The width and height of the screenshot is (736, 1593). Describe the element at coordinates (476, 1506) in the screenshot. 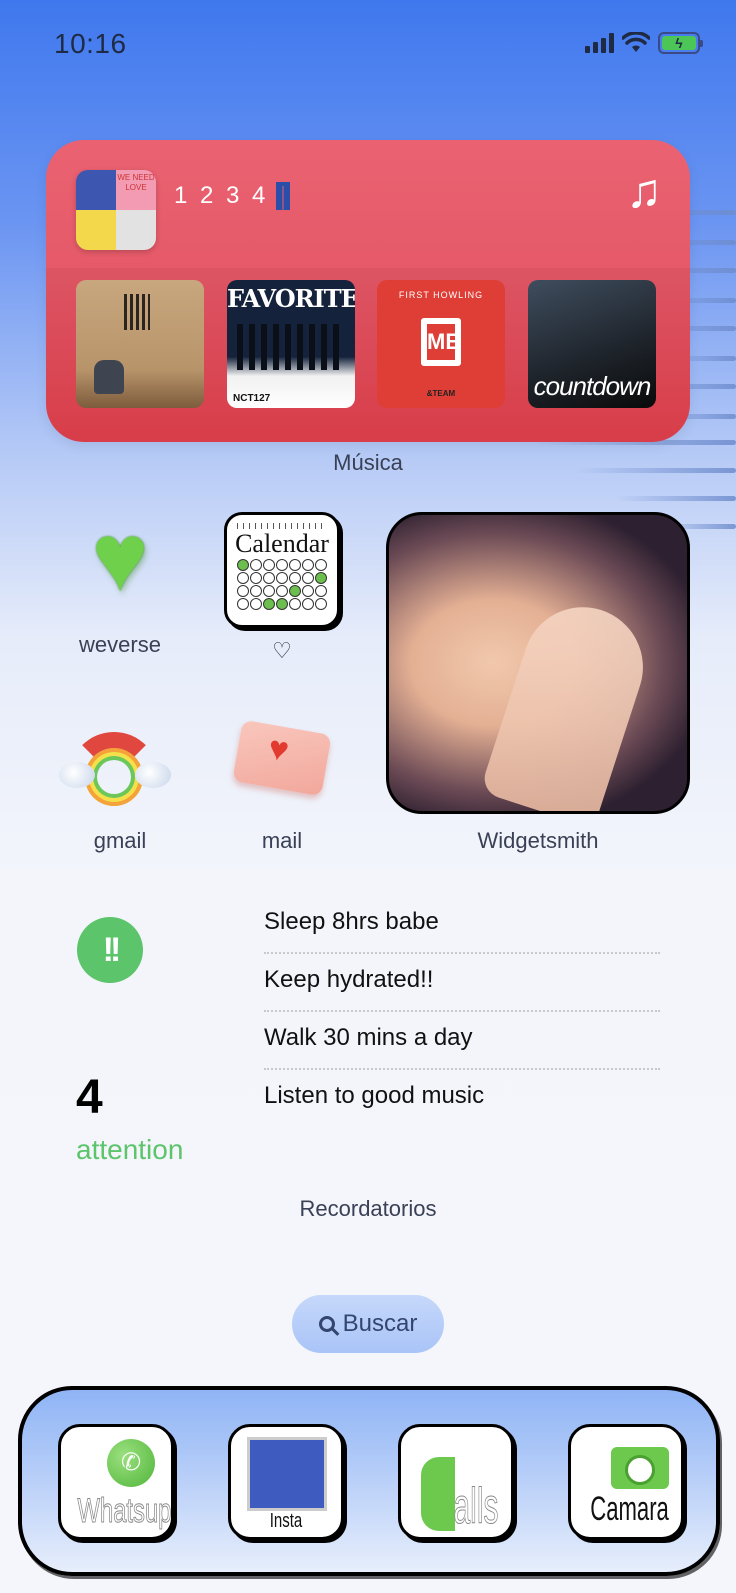

I see `dock-app-label: alls` at that location.